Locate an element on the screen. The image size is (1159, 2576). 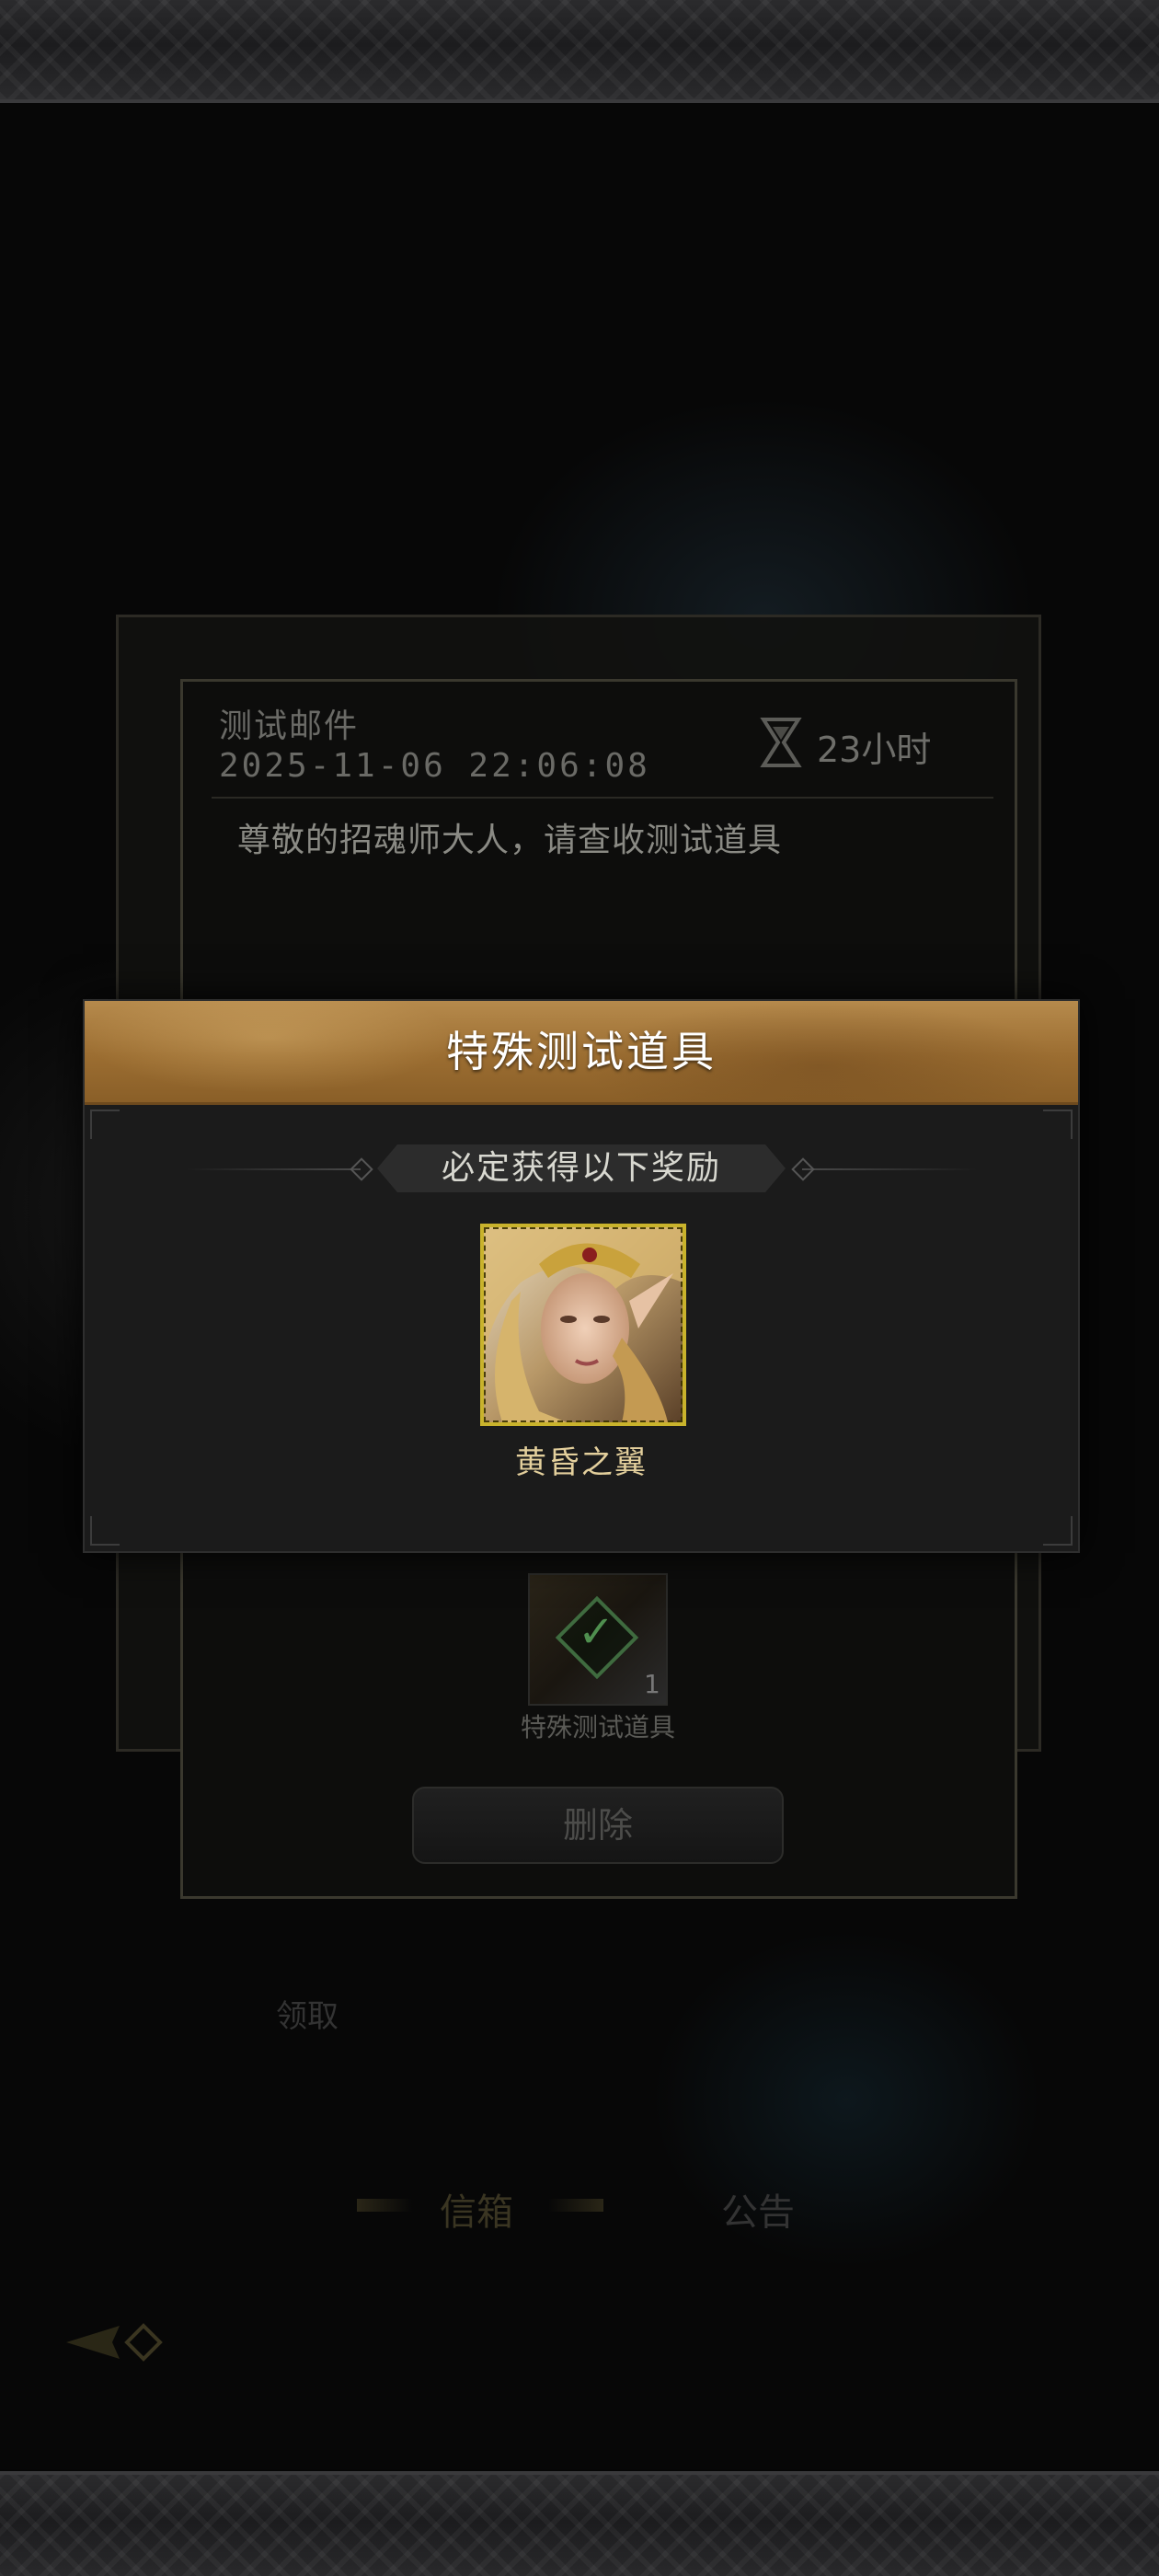
popup-title: 特殊测试道具 is located at coordinates (581, 1051).